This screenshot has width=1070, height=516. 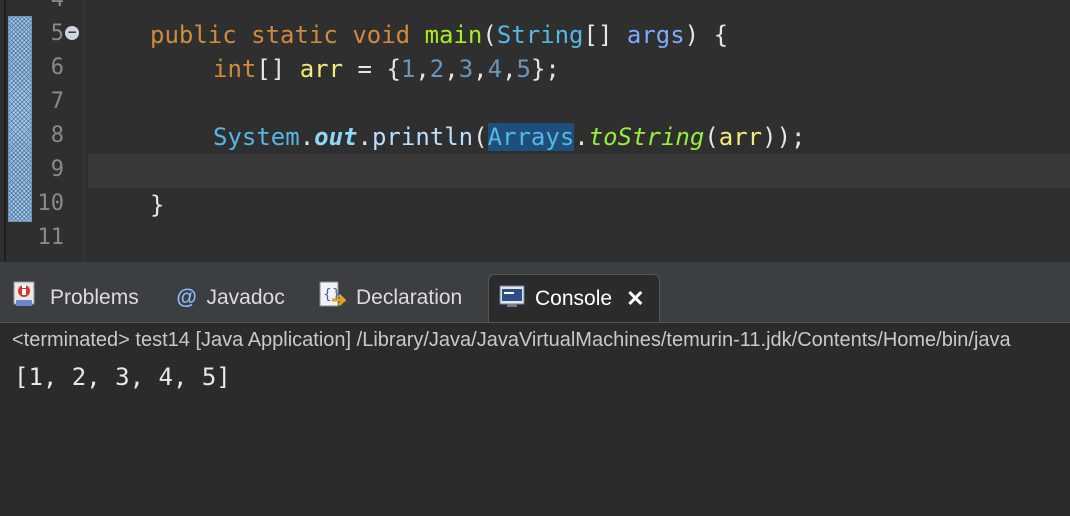 What do you see at coordinates (466, 69) in the screenshot?
I see `number: 3` at bounding box center [466, 69].